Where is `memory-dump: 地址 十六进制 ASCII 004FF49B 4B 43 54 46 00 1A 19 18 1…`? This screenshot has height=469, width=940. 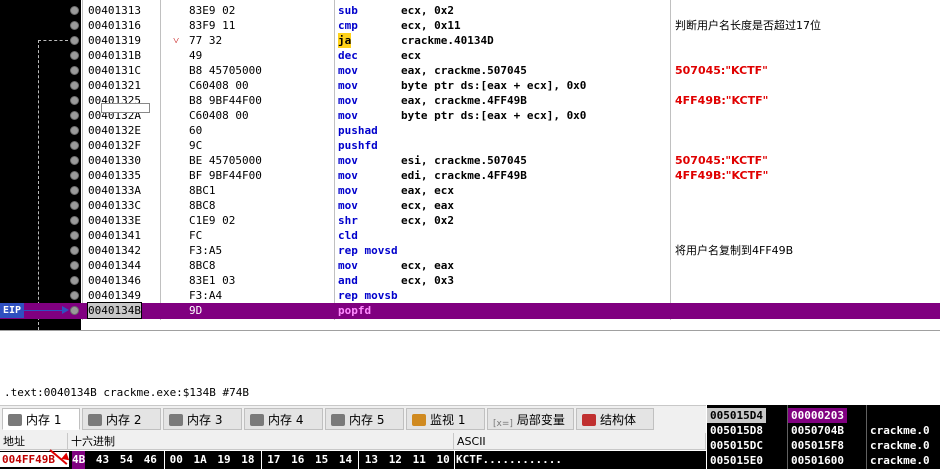
memory-dump: 地址 十六进制 ASCII 004FF49B 4B 43 54 46 00 1A 19 18 1… is located at coordinates (353, 451).